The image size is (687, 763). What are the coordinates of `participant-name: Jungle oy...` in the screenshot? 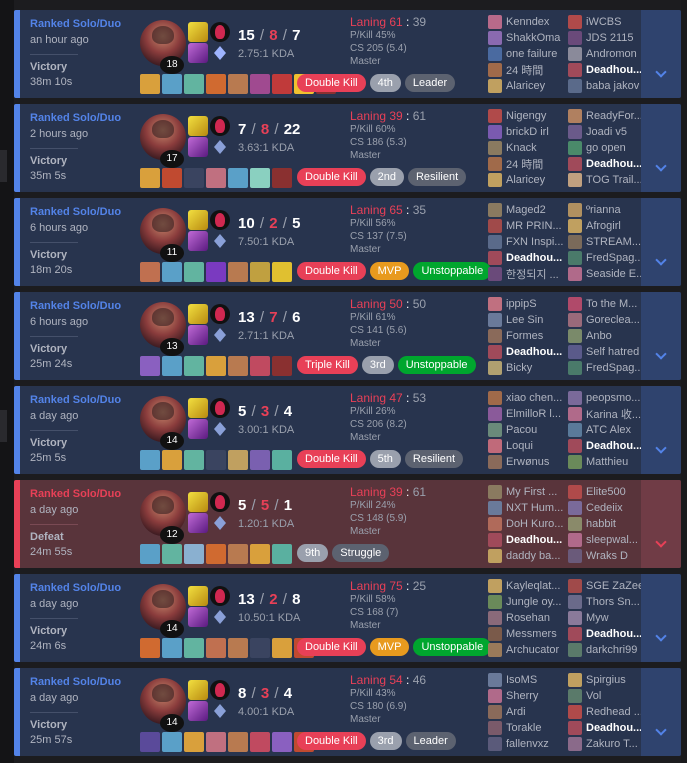 It's located at (537, 602).